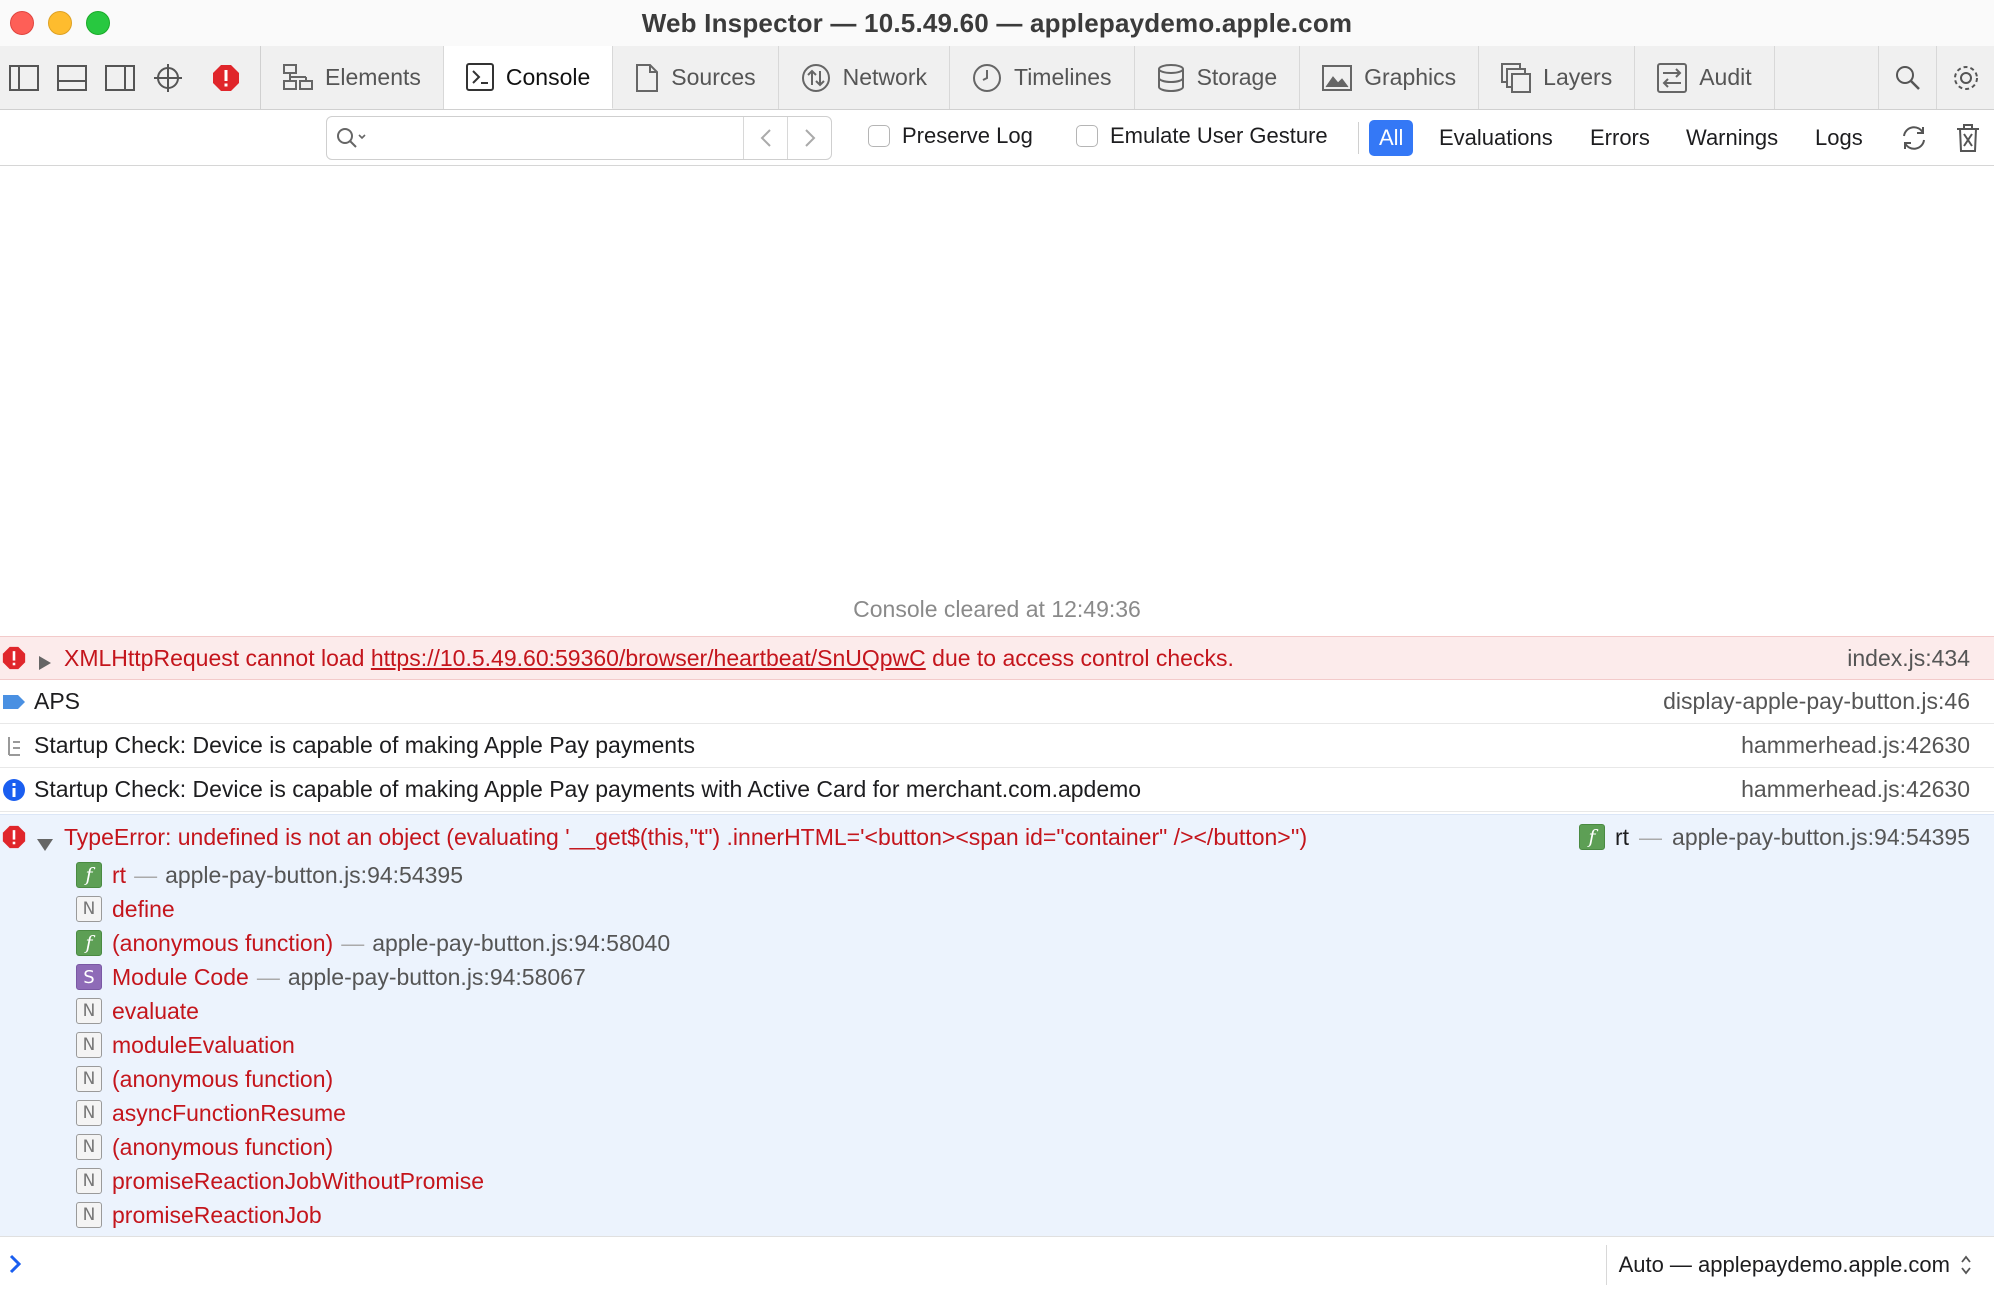 This screenshot has height=1294, width=1994. I want to click on filter-logs-button: Logs, so click(1839, 138).